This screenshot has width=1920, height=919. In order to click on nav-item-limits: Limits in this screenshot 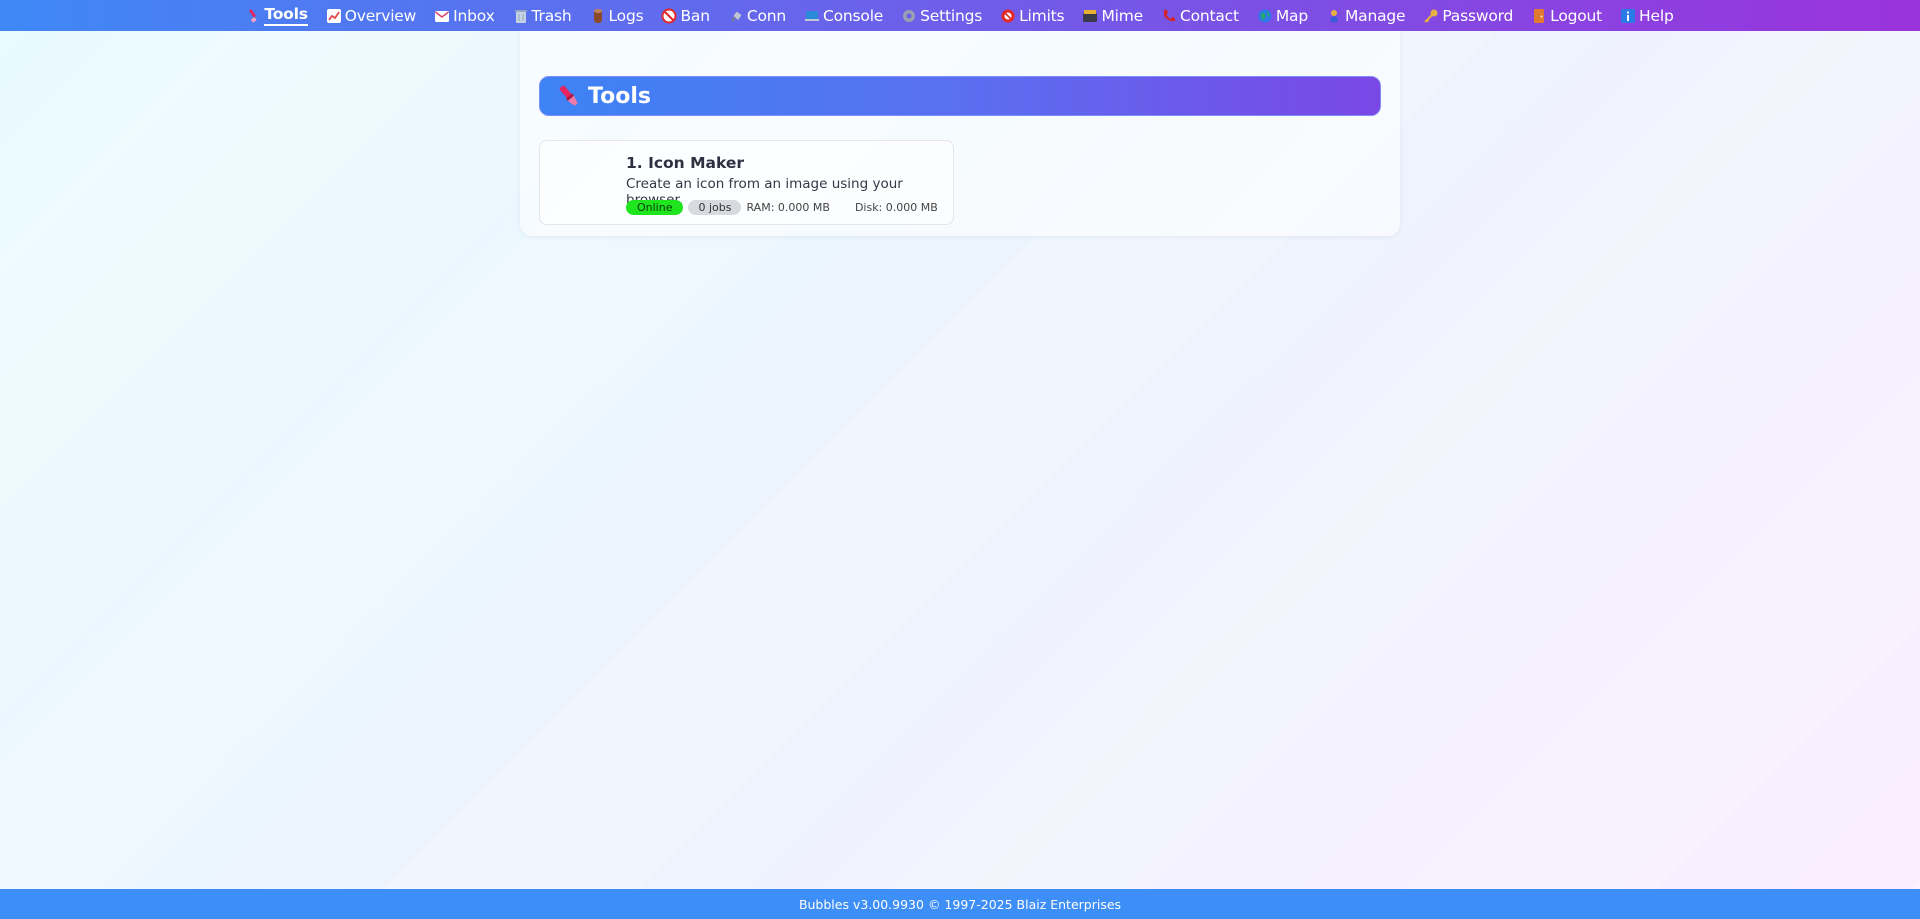, I will do `click(1032, 15)`.